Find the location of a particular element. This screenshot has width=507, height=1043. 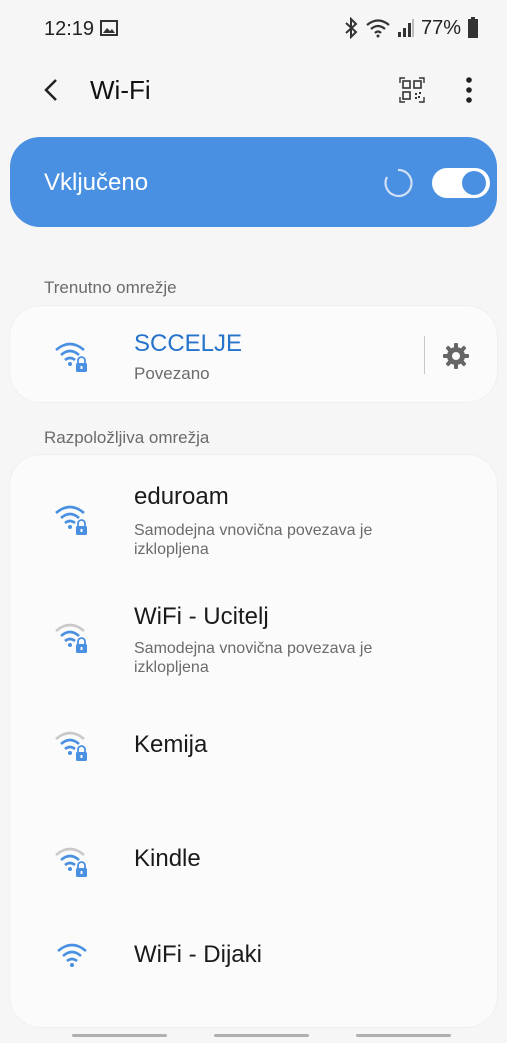

nav-back-button is located at coordinates (403, 1035).